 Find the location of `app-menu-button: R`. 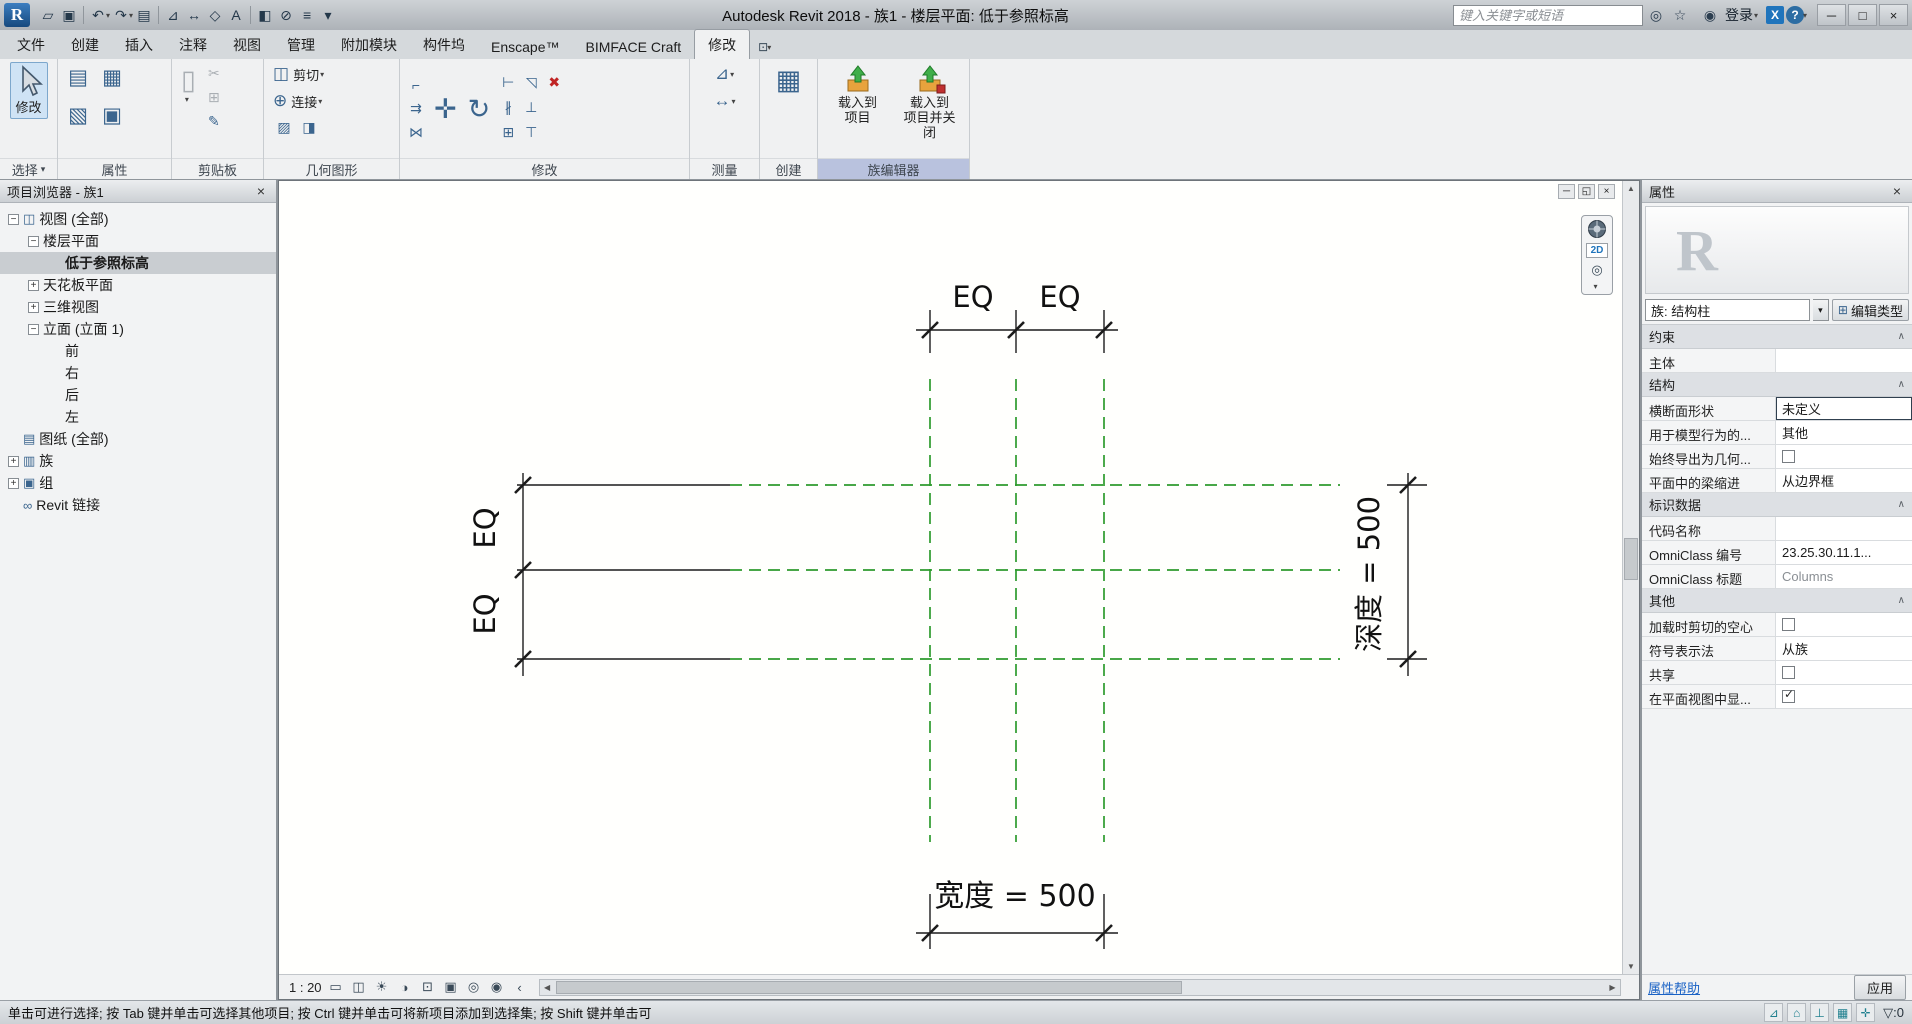

app-menu-button: R is located at coordinates (17, 15).